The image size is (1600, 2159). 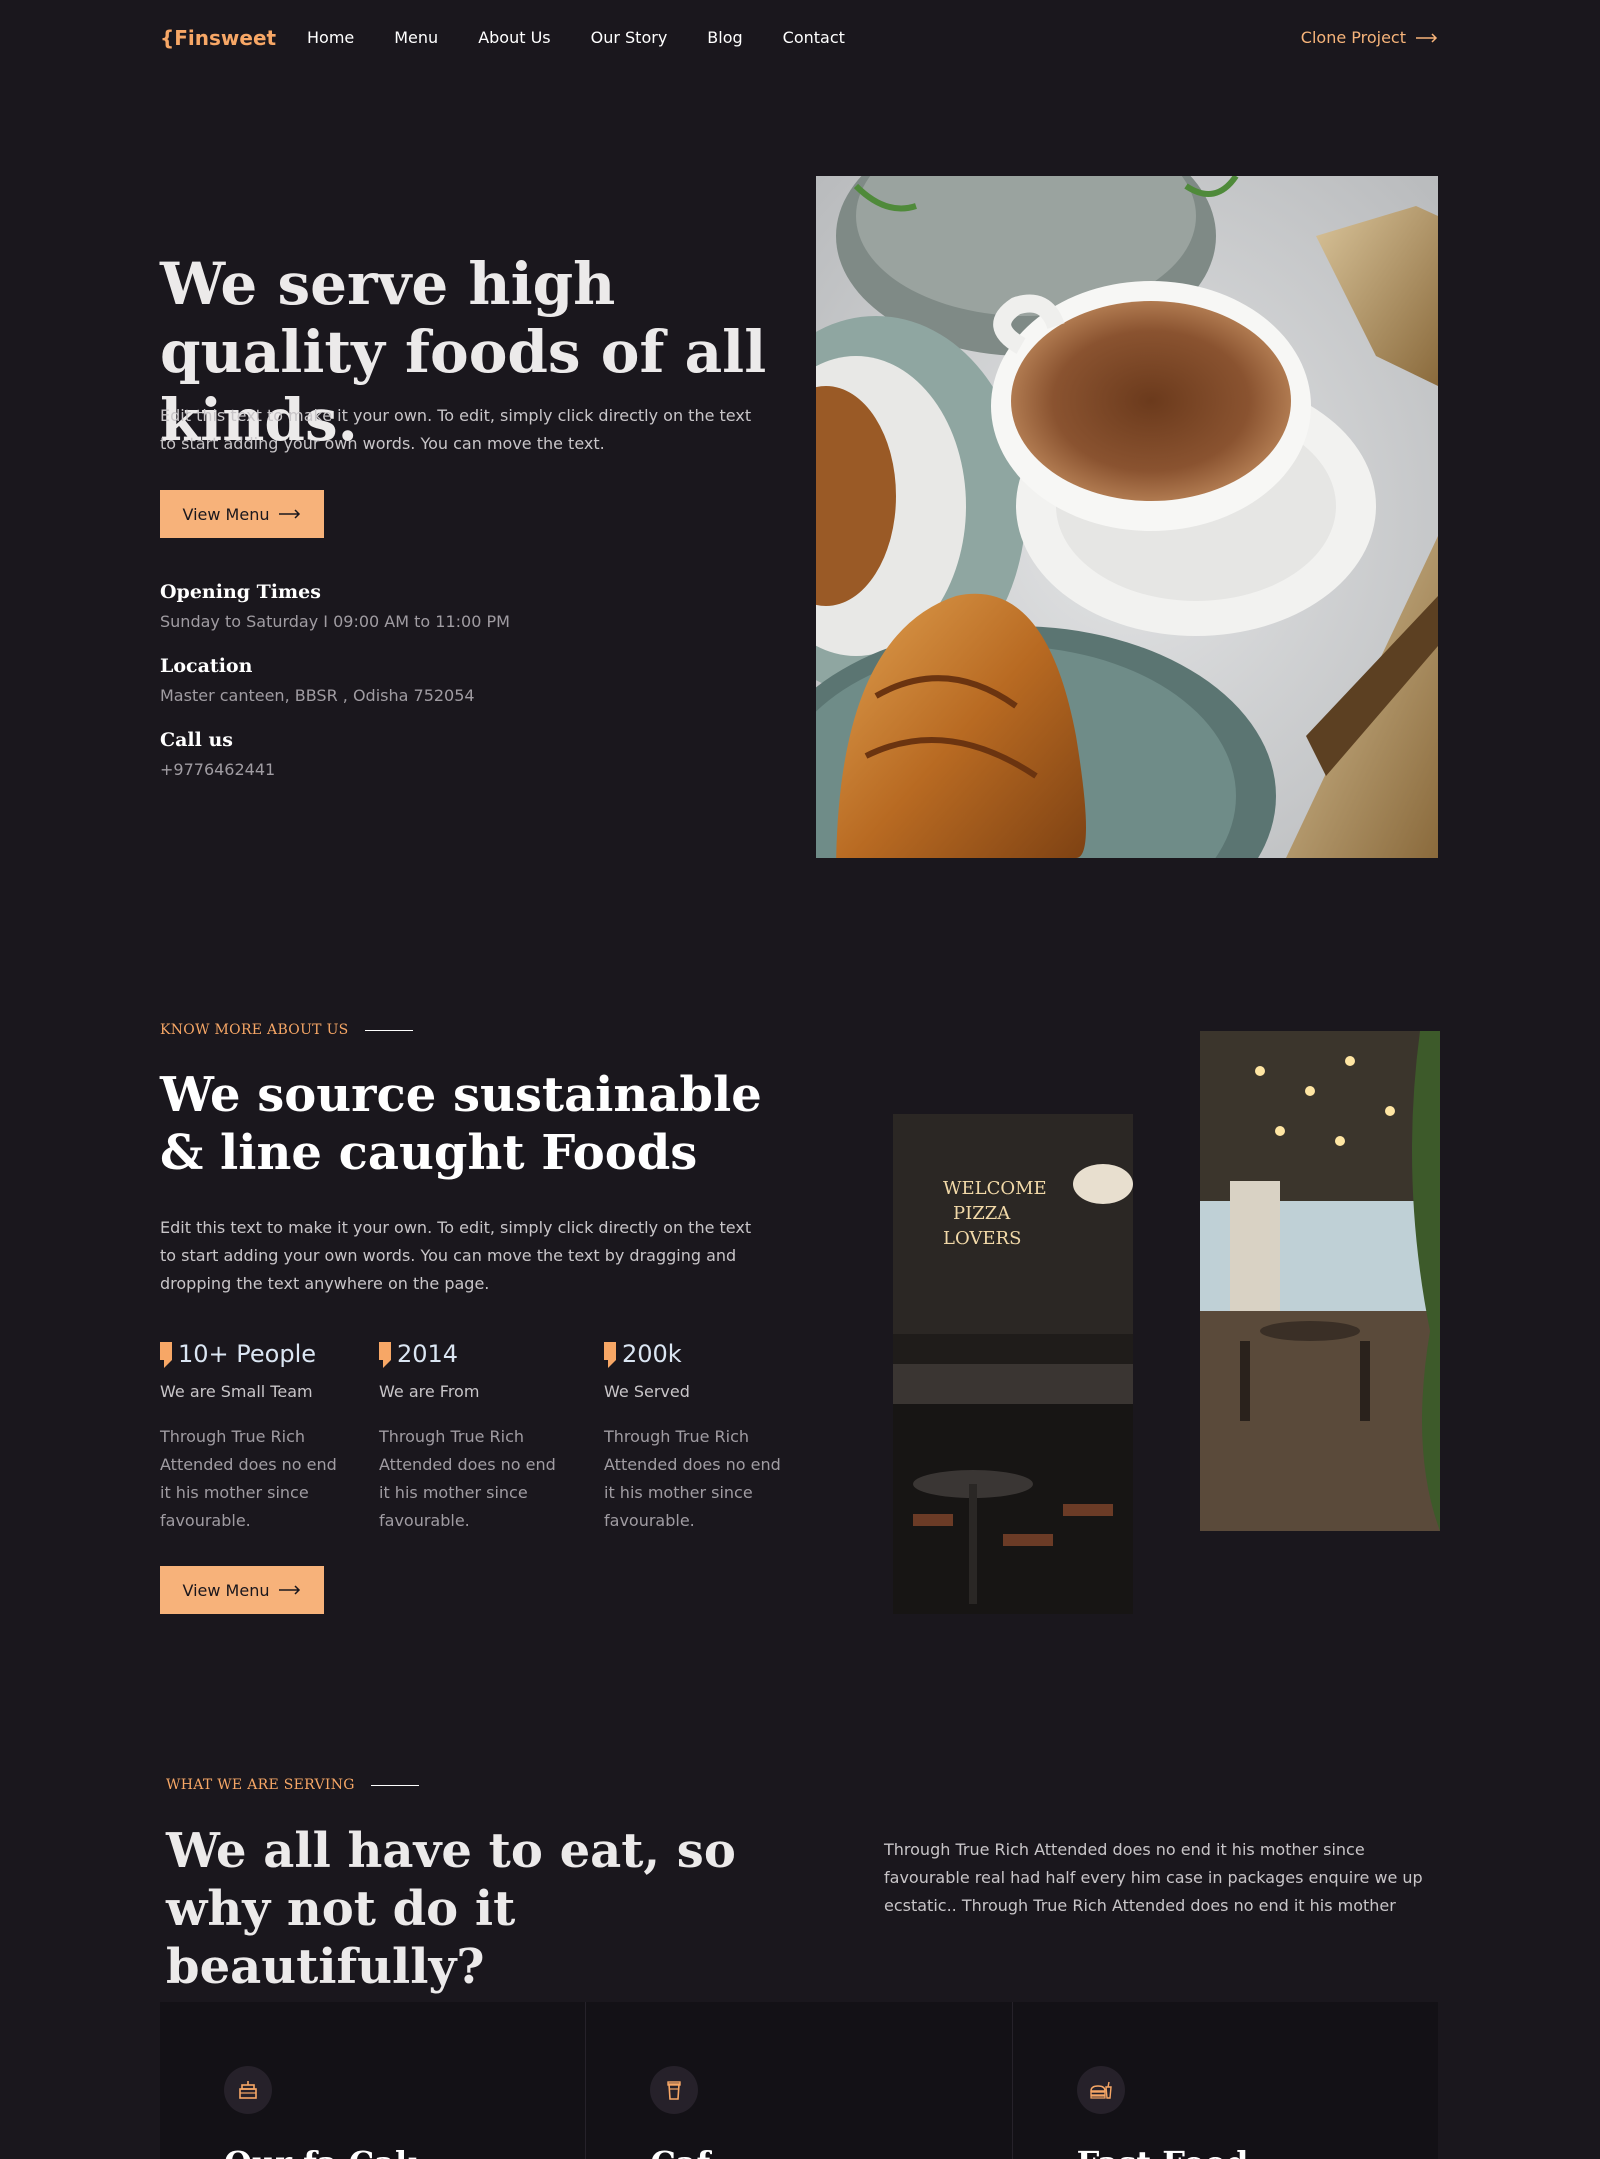 I want to click on svg-text: WELCOME, so click(x=995, y=1188).